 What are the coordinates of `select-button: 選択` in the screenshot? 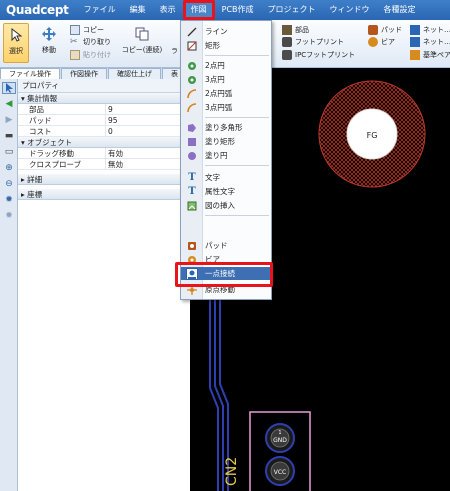 It's located at (16, 43).